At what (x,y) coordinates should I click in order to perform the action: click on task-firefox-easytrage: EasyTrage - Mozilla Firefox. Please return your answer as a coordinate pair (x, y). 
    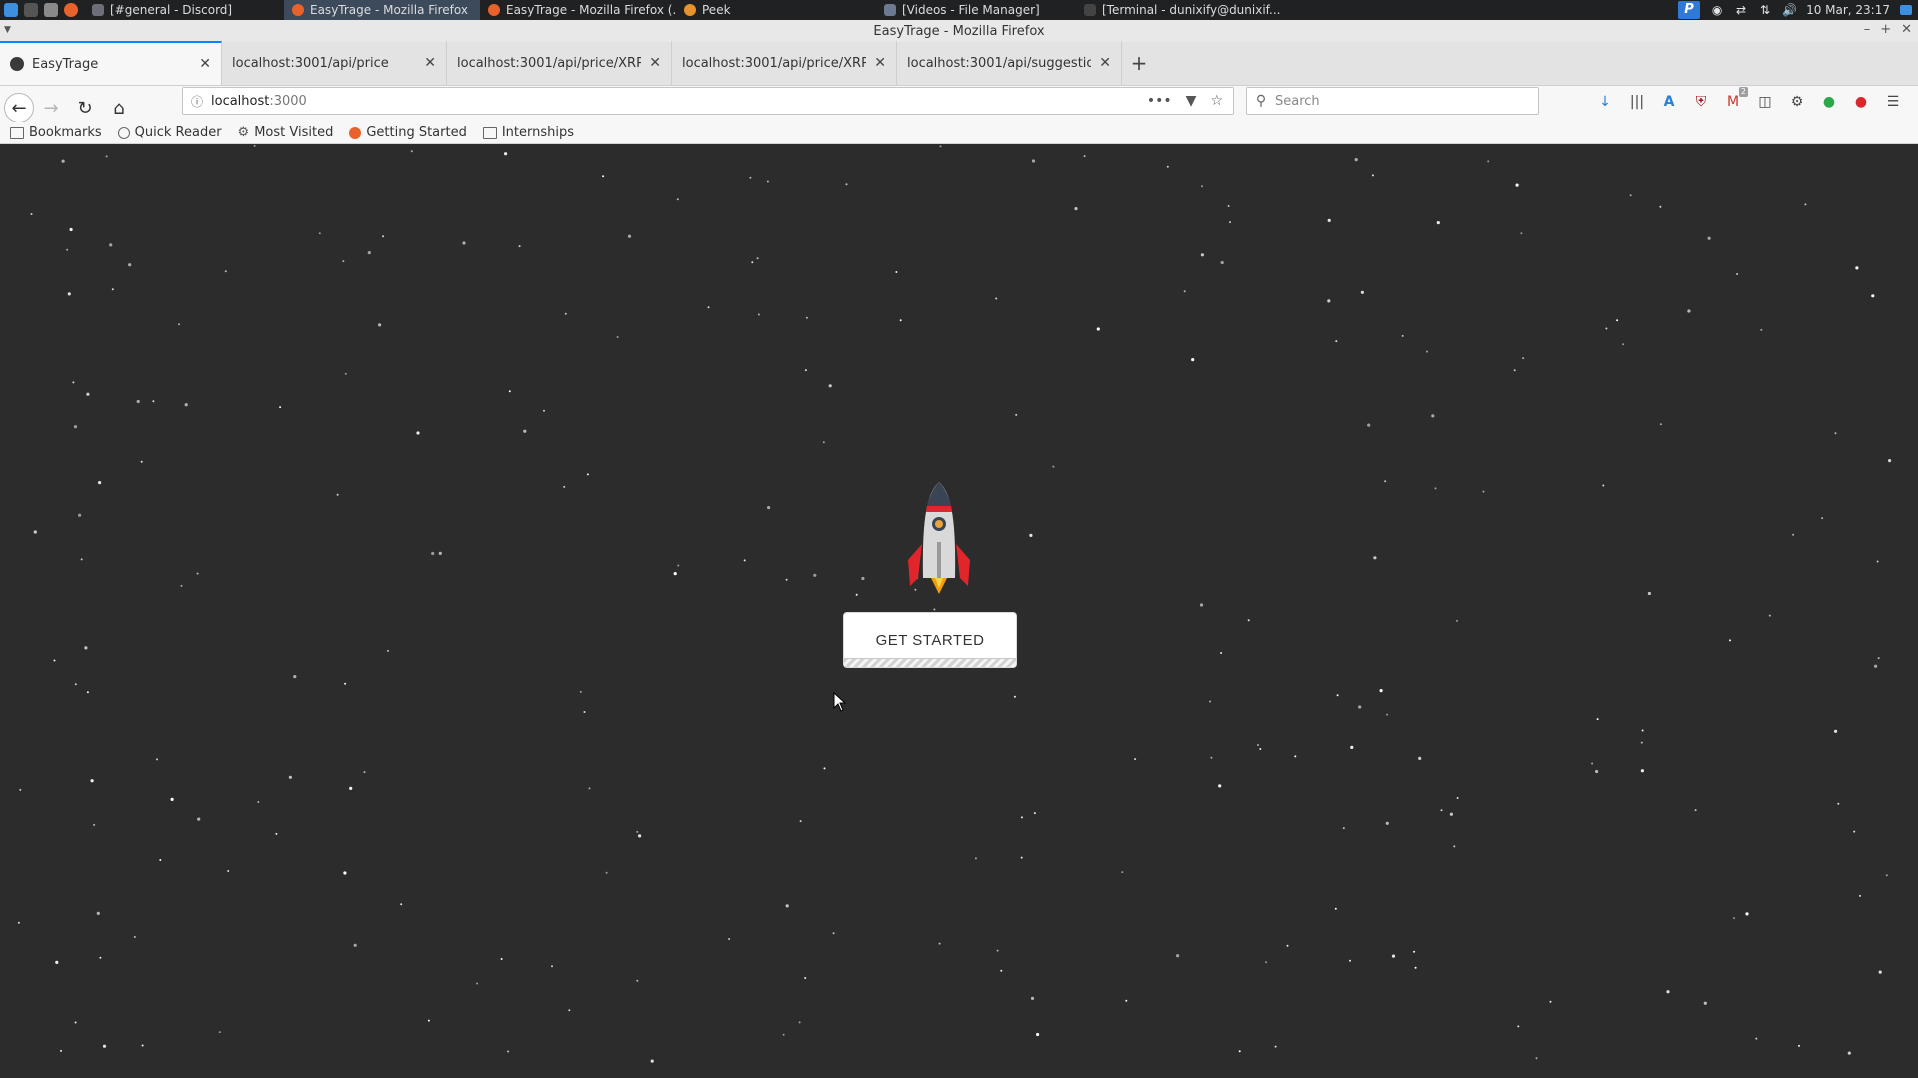
    Looking at the image, I should click on (382, 10).